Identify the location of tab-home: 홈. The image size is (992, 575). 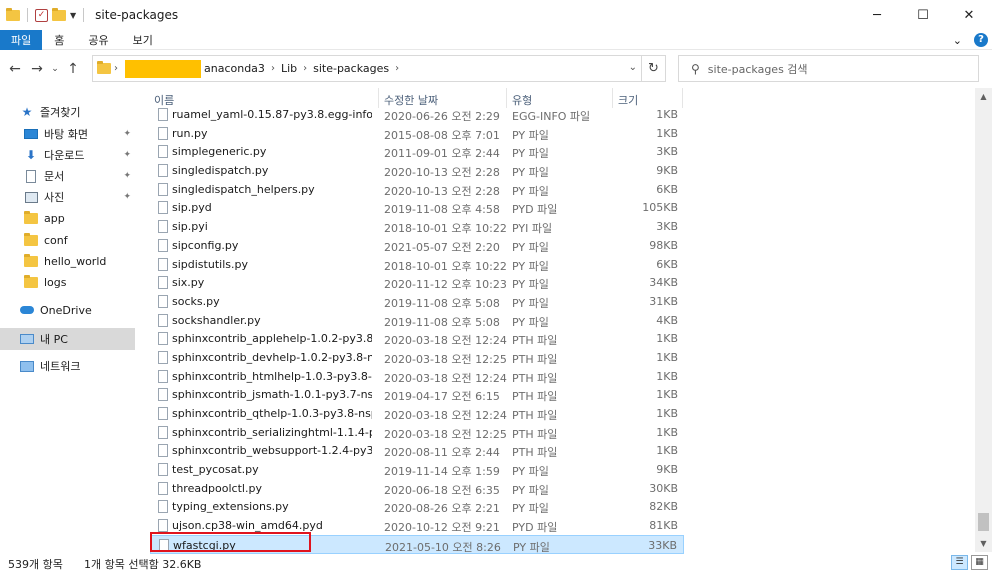
(59, 40).